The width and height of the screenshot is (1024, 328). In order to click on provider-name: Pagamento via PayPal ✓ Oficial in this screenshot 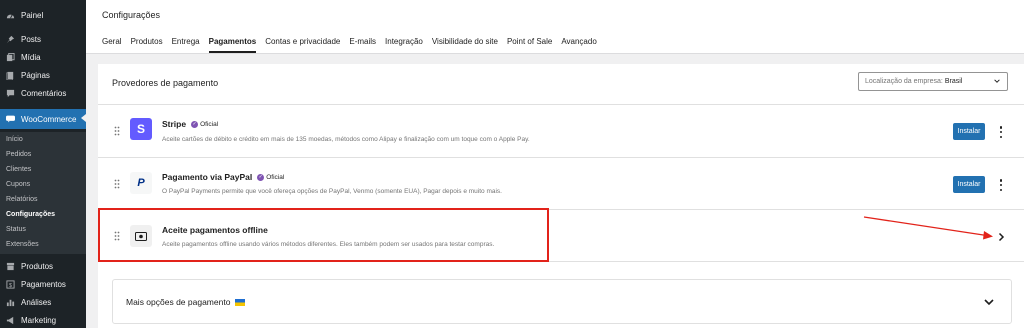, I will do `click(223, 177)`.